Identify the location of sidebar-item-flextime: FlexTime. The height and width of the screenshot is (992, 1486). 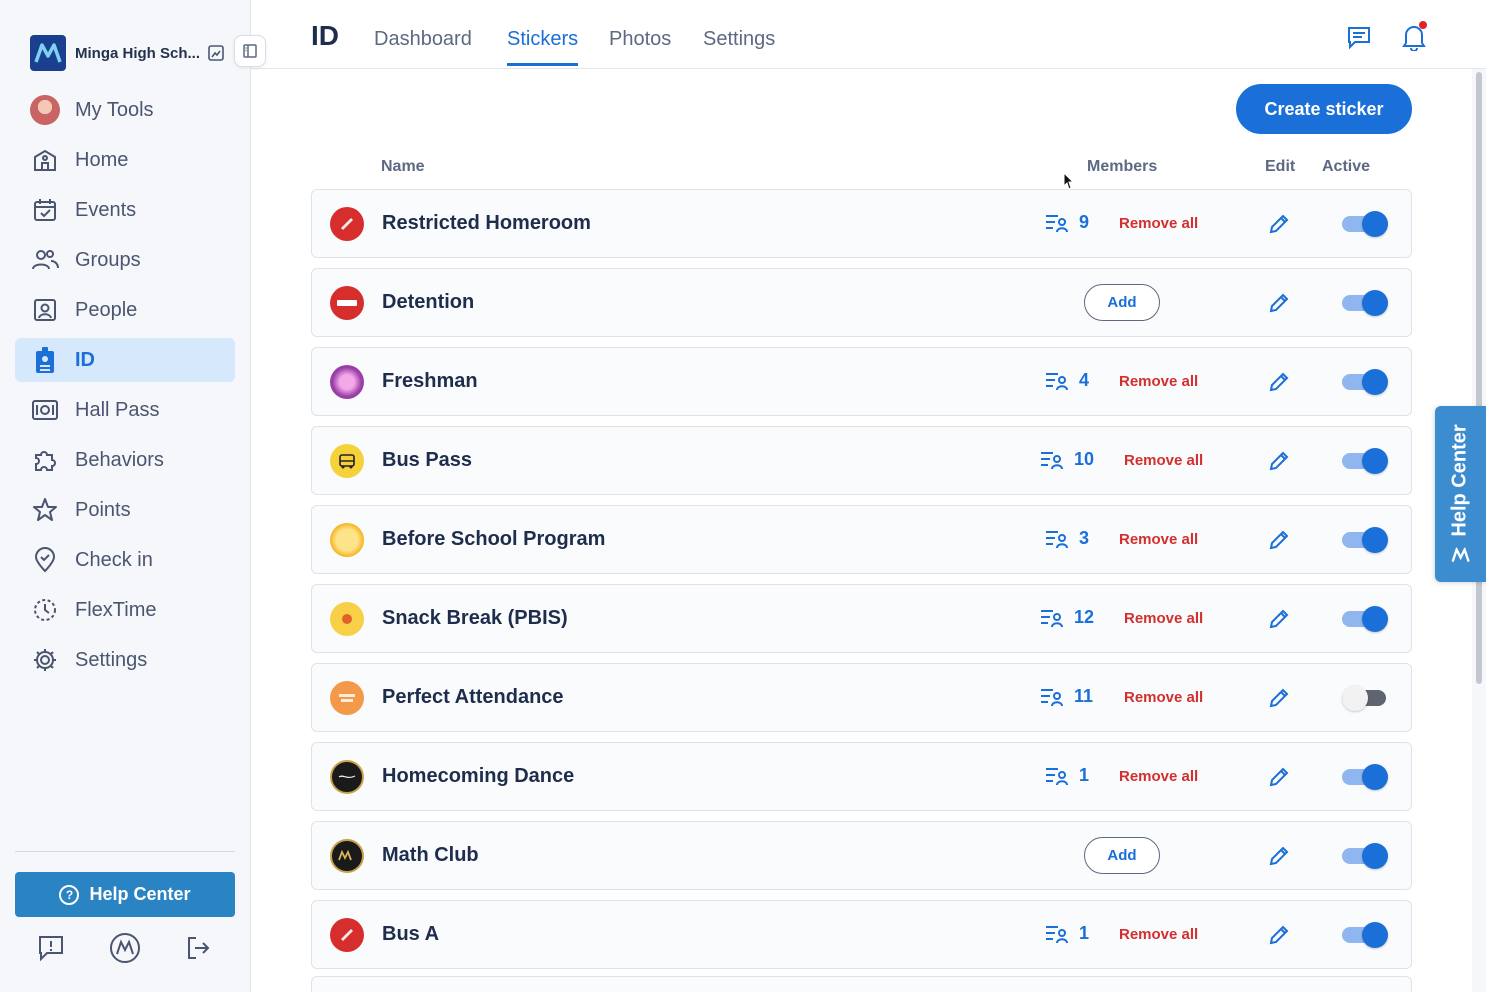
(125, 610).